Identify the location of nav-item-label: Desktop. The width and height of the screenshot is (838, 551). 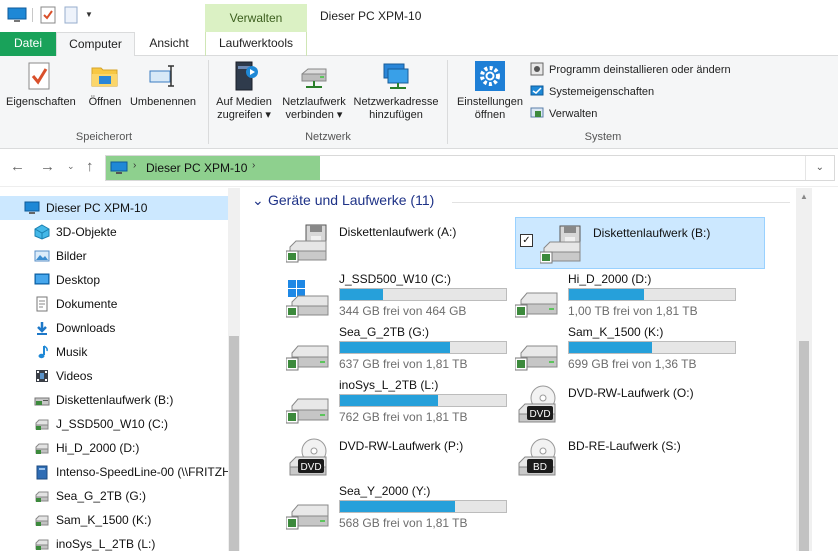
(78, 280).